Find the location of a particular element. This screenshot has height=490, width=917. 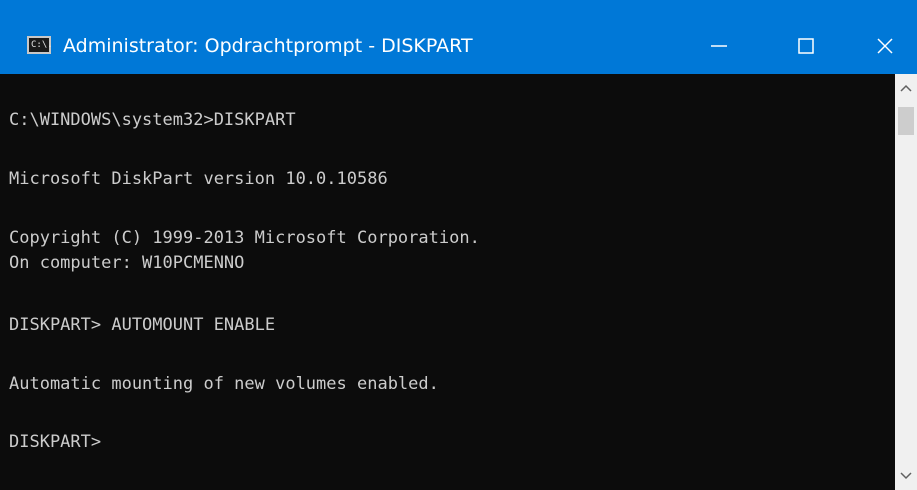

close-button is located at coordinates (885, 45).